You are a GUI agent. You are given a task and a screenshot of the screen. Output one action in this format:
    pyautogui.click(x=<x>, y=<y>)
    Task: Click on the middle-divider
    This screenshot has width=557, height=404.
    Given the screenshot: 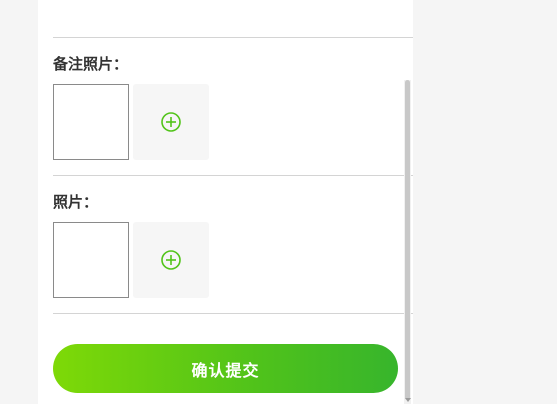 What is the action you would take?
    pyautogui.click(x=233, y=175)
    